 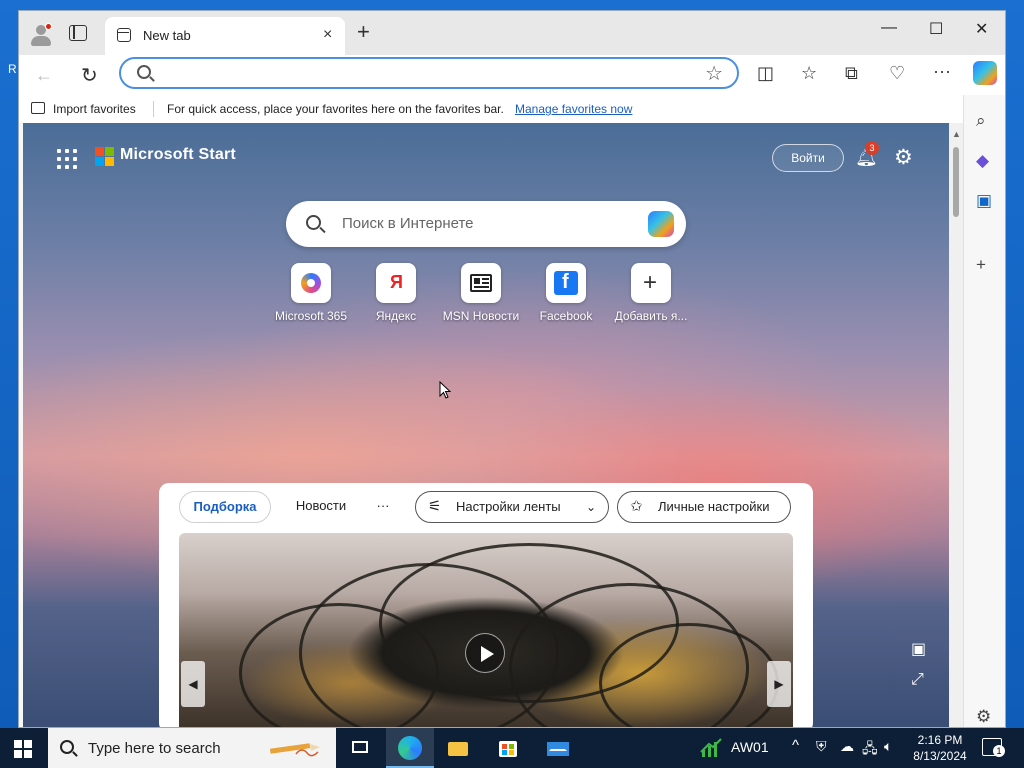 I want to click on quick-link-label: Microsoft 365, so click(x=311, y=316).